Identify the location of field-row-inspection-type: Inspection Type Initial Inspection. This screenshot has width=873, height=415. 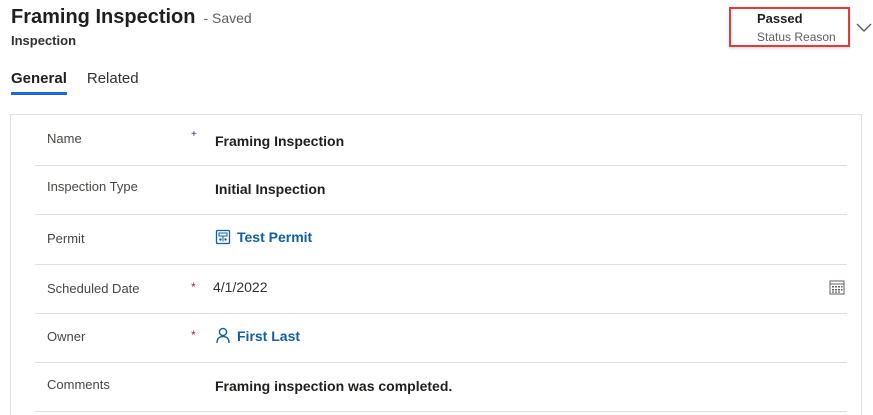
(441, 190).